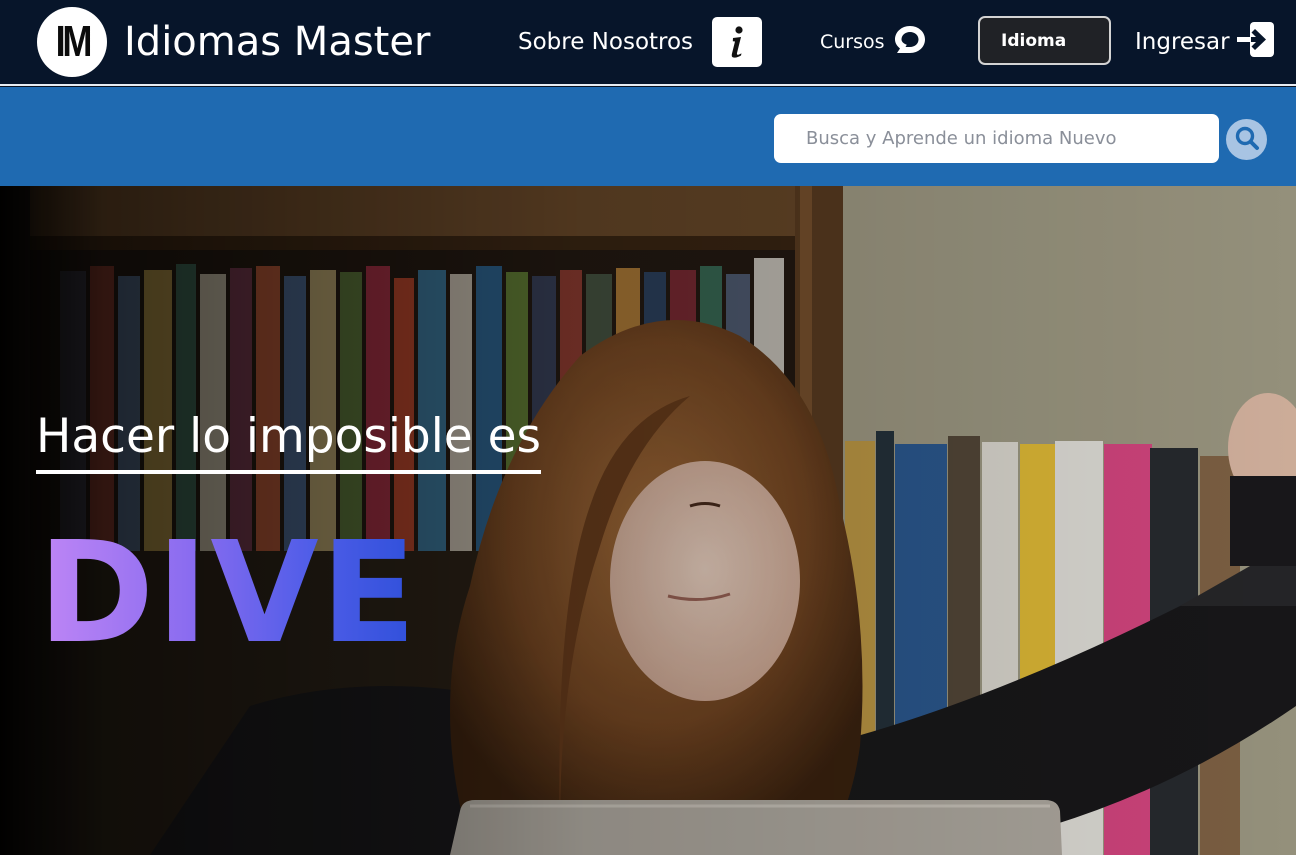 Image resolution: width=1296 pixels, height=855 pixels. Describe the element at coordinates (1256, 42) in the screenshot. I see `sign-in-arrow-icon` at that location.